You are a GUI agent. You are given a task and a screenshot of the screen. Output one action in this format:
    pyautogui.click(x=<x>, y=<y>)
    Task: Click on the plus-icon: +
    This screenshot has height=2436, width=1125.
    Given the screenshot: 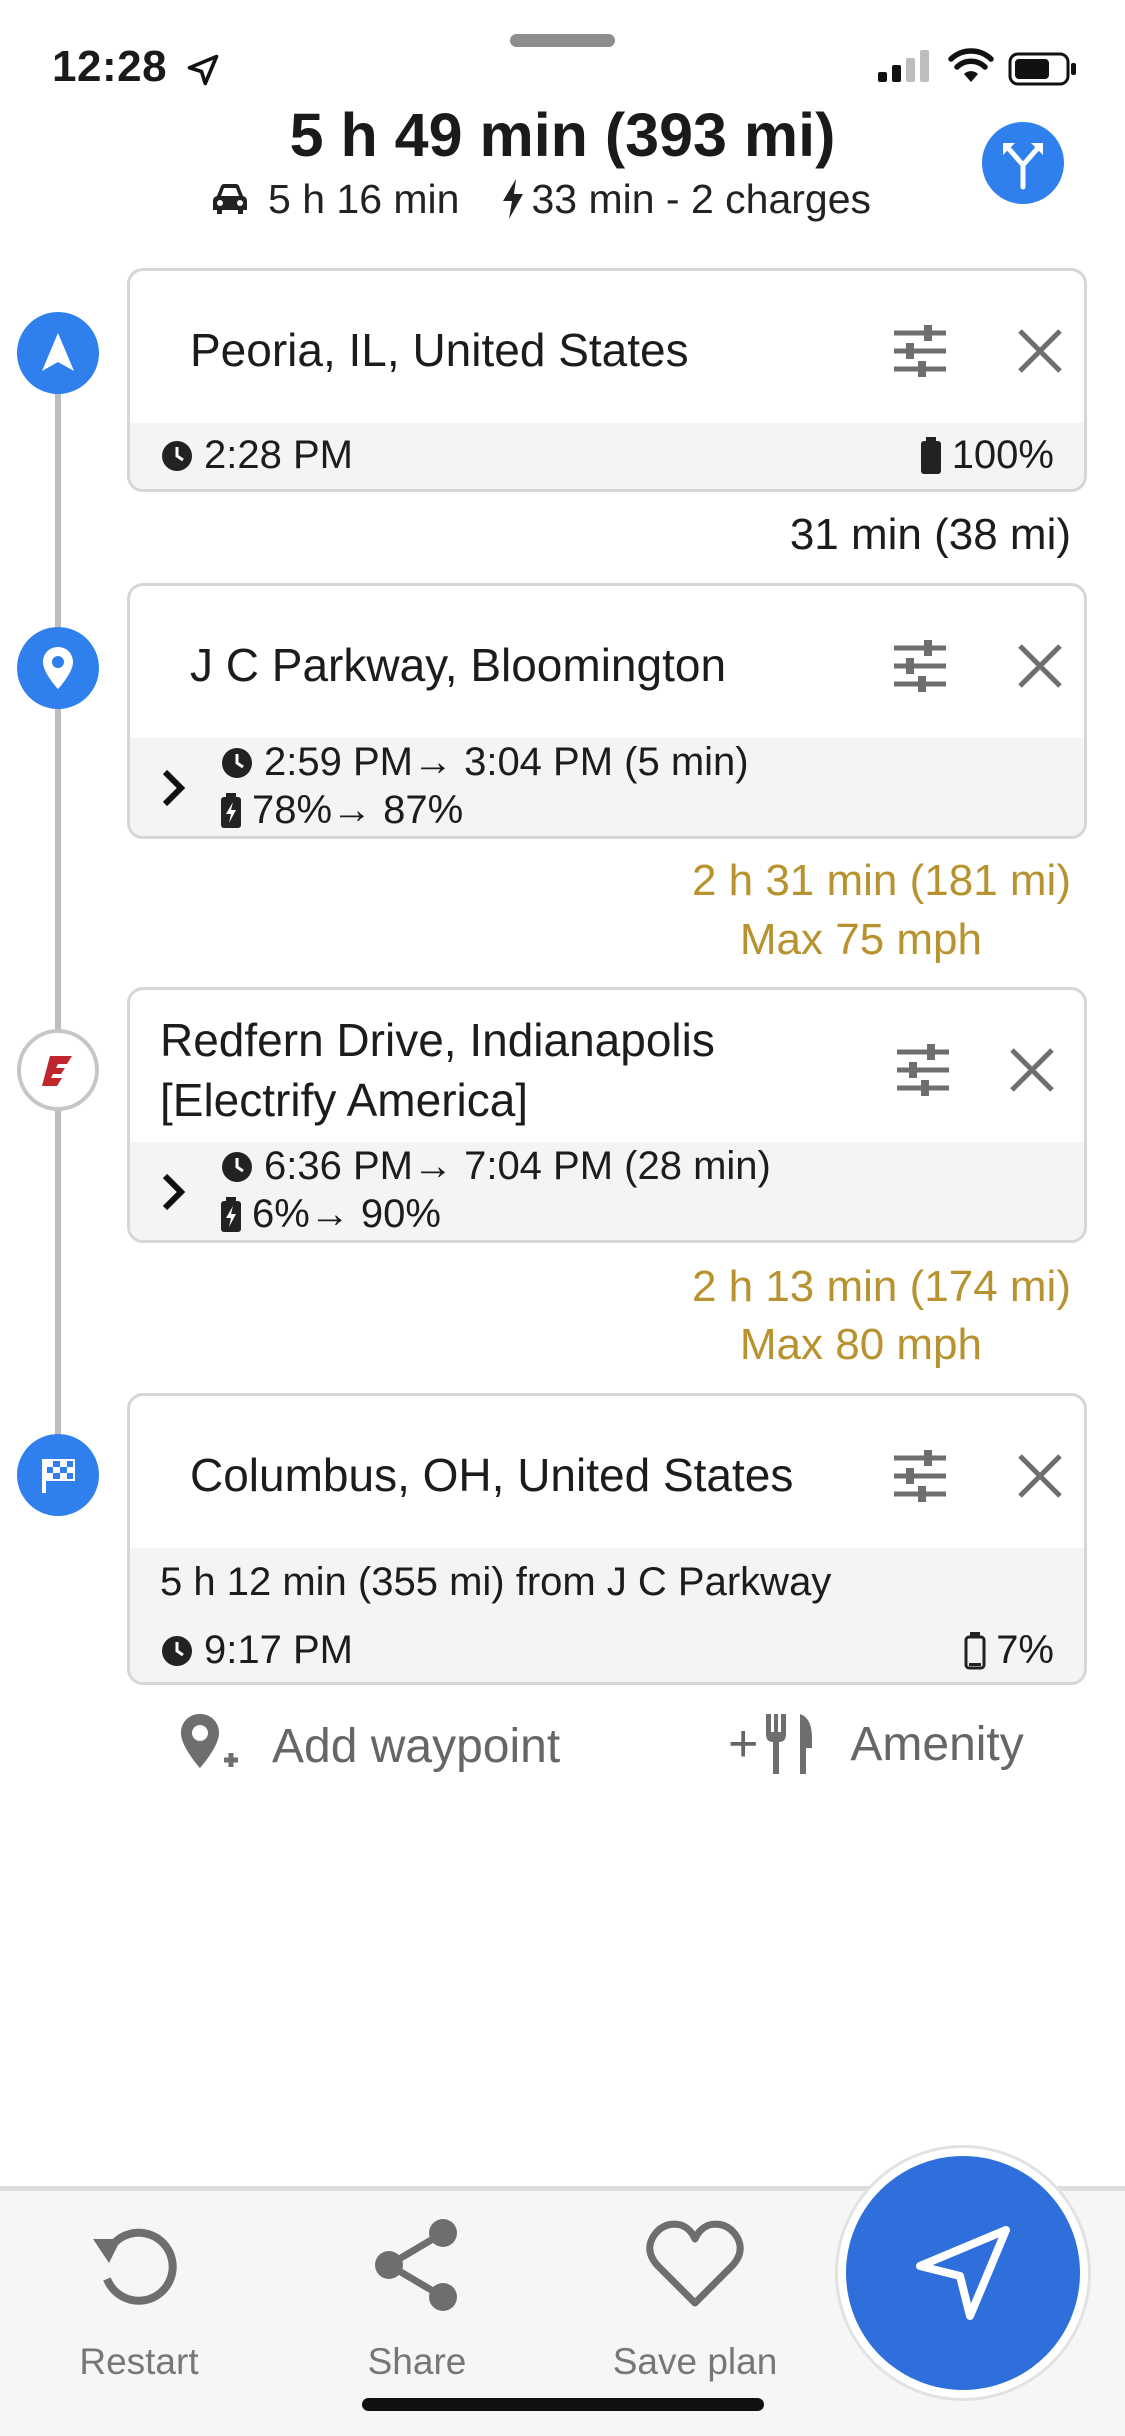 What is the action you would take?
    pyautogui.click(x=743, y=1744)
    